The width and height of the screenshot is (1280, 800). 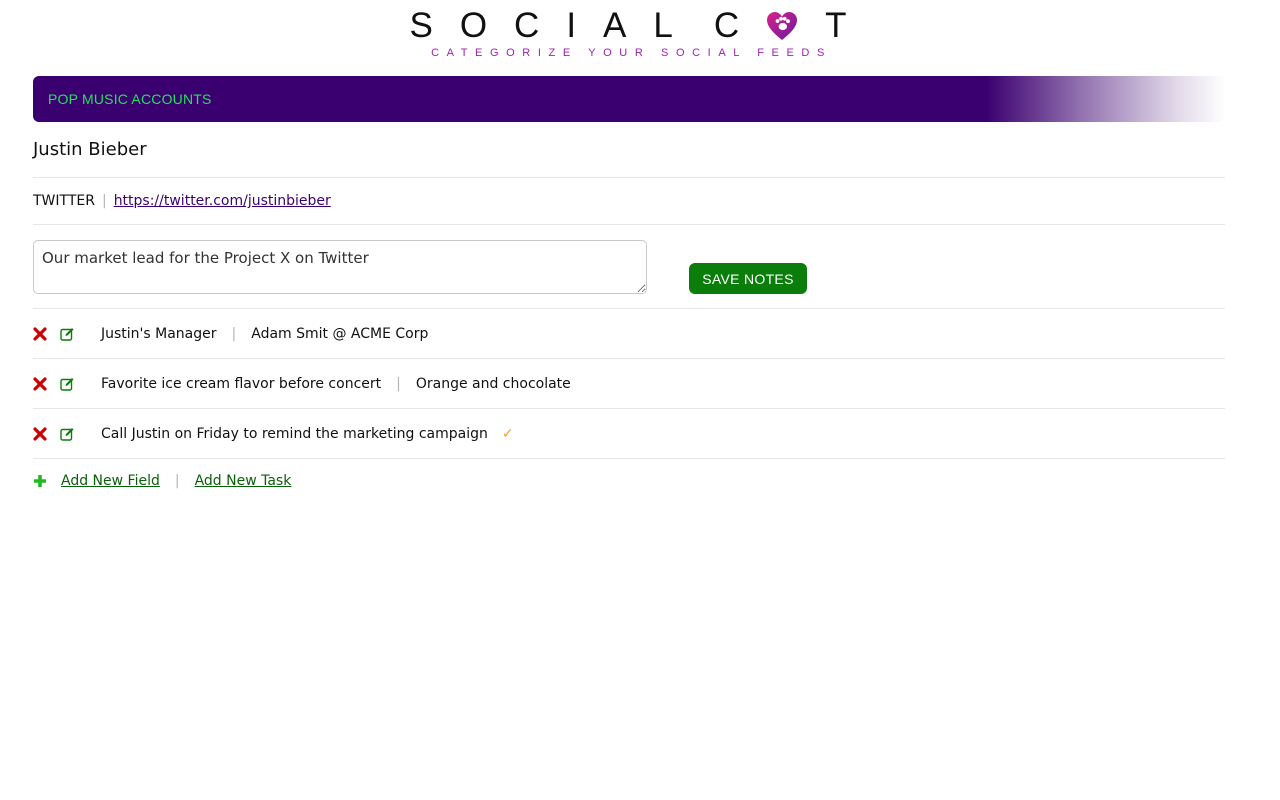 What do you see at coordinates (340, 333) in the screenshot?
I see `field-value: Adam Smit @ ACME Corp` at bounding box center [340, 333].